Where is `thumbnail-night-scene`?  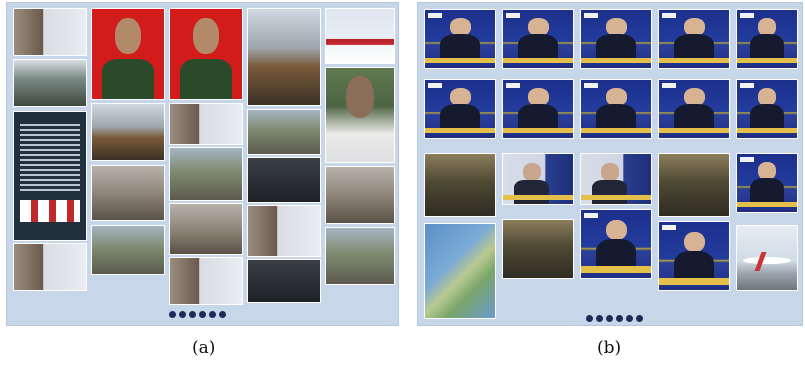 thumbnail-night-scene is located at coordinates (284, 180).